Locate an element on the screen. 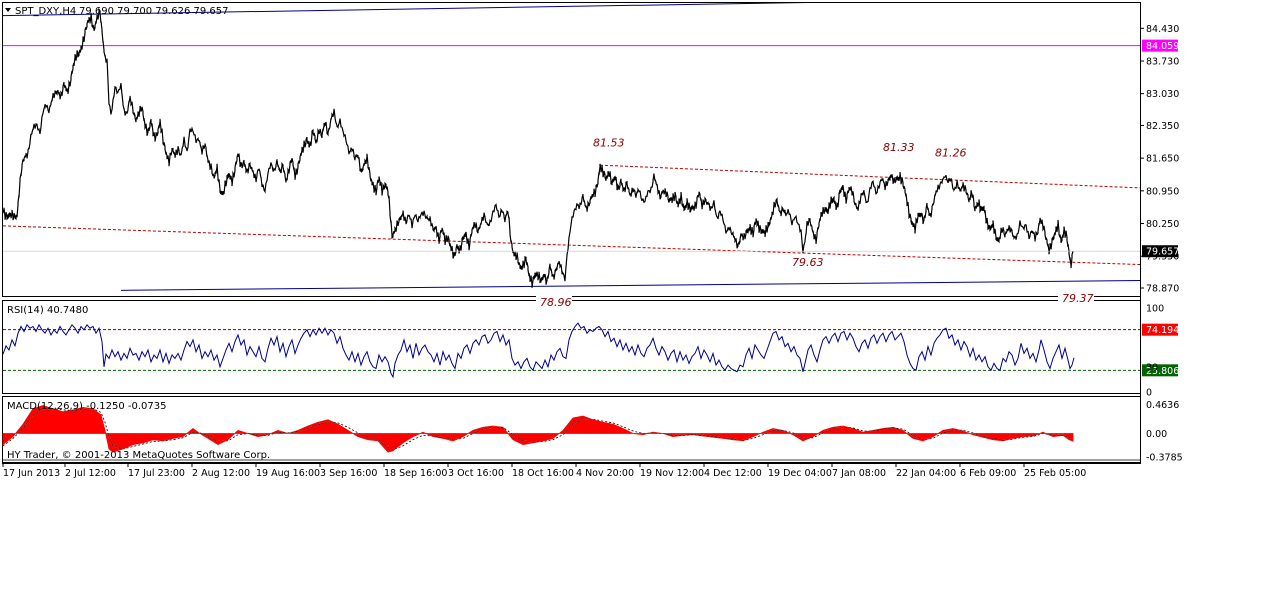  rsi-pane-frame is located at coordinates (571, 347).